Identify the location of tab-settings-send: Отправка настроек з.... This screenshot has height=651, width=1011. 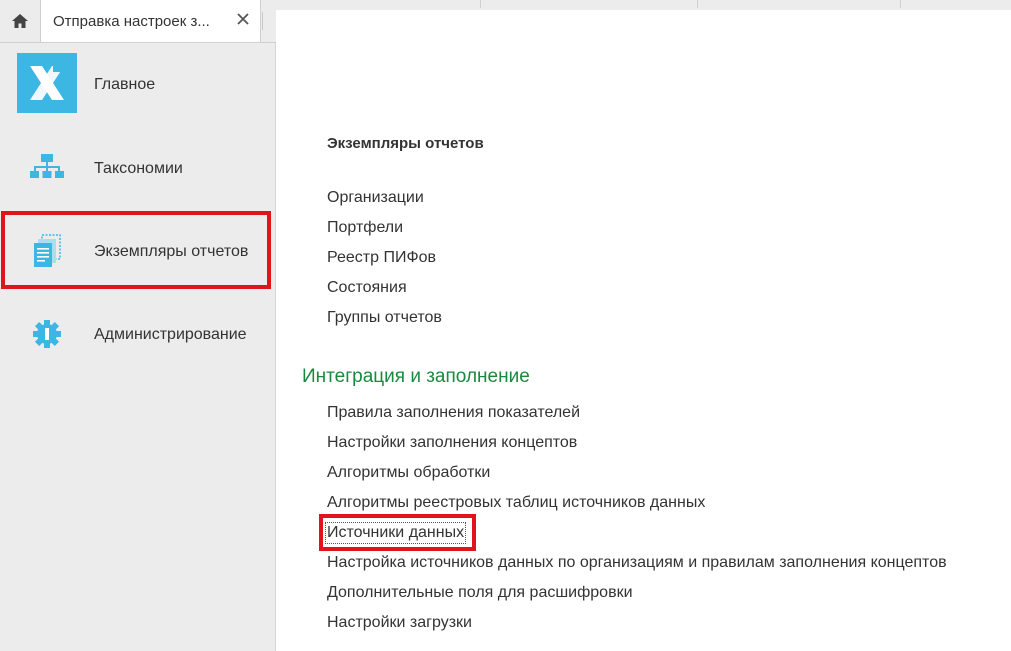
(151, 21).